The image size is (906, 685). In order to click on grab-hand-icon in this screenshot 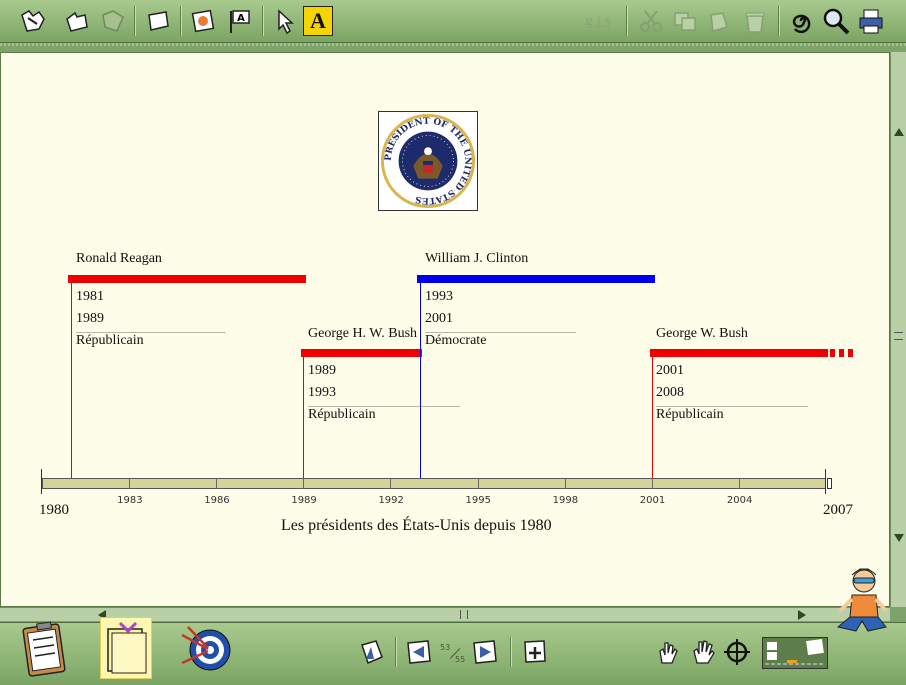, I will do `click(703, 652)`.